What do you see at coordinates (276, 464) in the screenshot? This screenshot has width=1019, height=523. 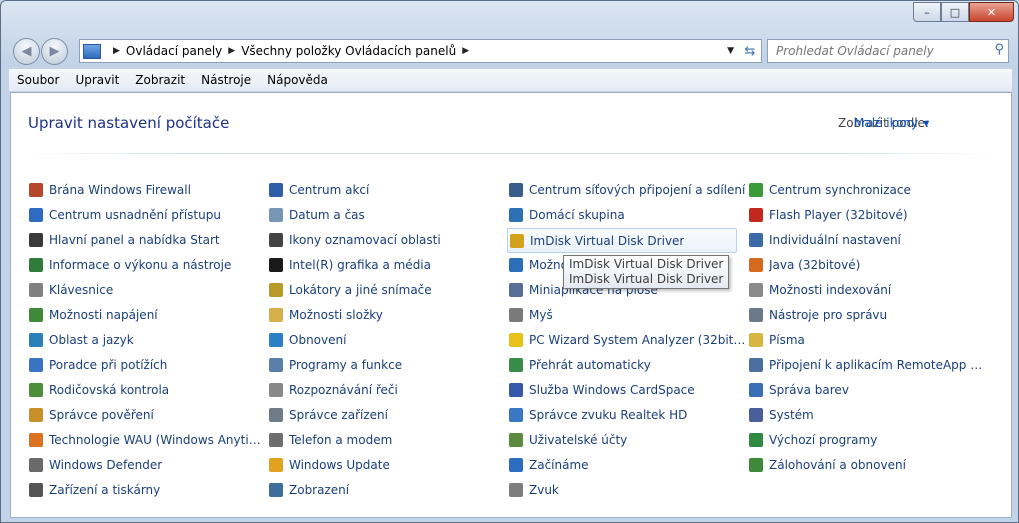 I see `update-icon` at bounding box center [276, 464].